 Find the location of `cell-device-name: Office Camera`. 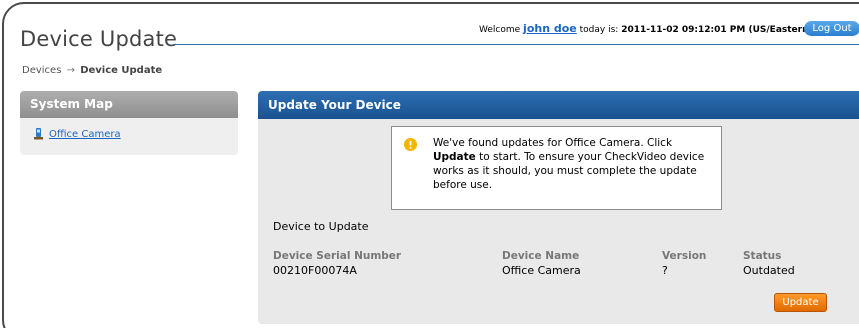

cell-device-name: Office Camera is located at coordinates (541, 270).